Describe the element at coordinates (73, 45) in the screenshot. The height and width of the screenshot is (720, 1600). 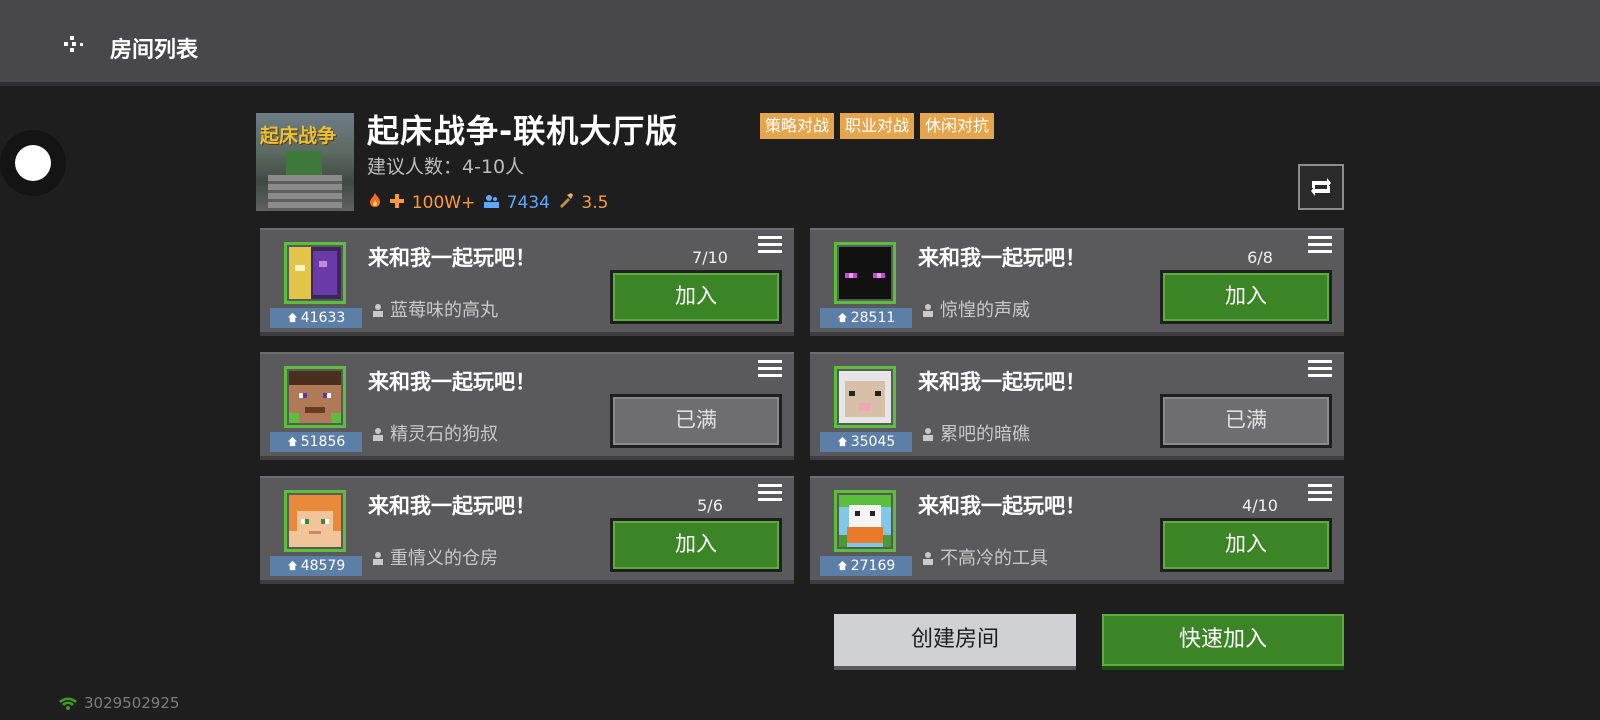
I see `back-icon` at that location.